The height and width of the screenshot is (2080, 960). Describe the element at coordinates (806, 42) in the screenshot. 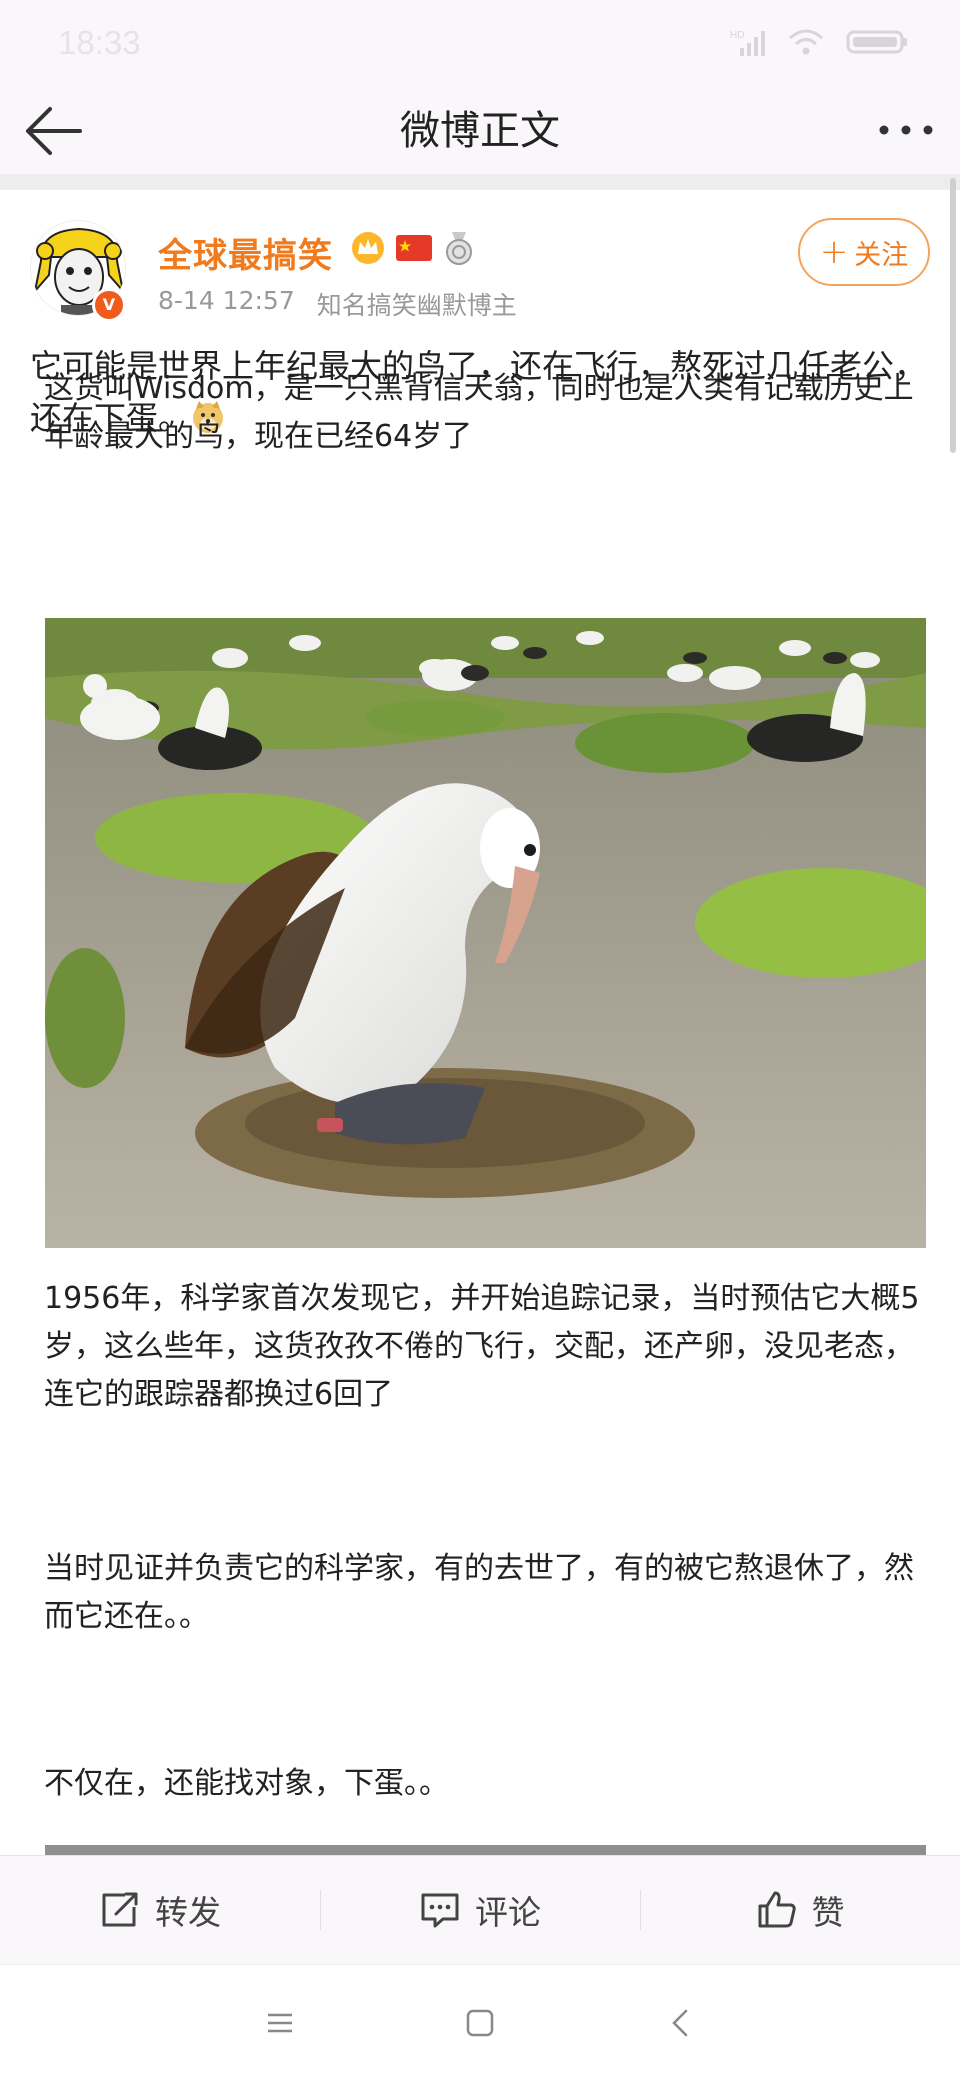

I see `wifi-icon` at that location.